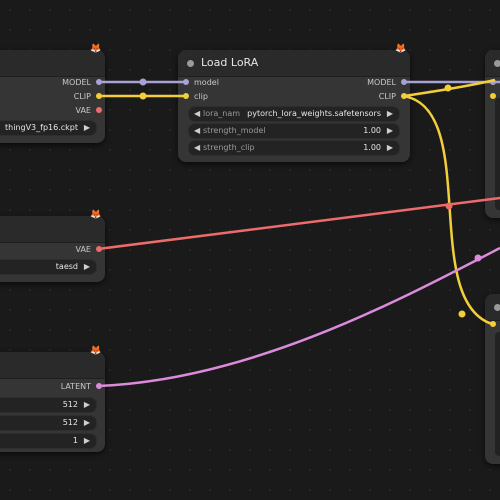  What do you see at coordinates (294, 148) in the screenshot?
I see `strength-clip-widget: ◀ strength_clip 1.00 ▶` at bounding box center [294, 148].